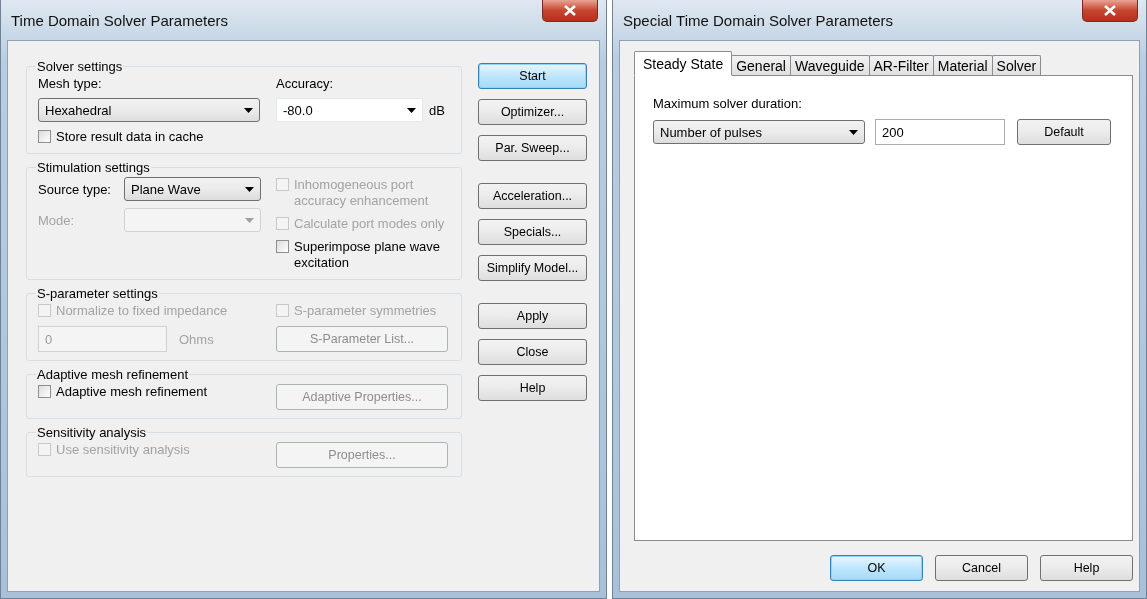 The height and width of the screenshot is (599, 1147). What do you see at coordinates (532, 352) in the screenshot?
I see `dialog-button: Close` at bounding box center [532, 352].